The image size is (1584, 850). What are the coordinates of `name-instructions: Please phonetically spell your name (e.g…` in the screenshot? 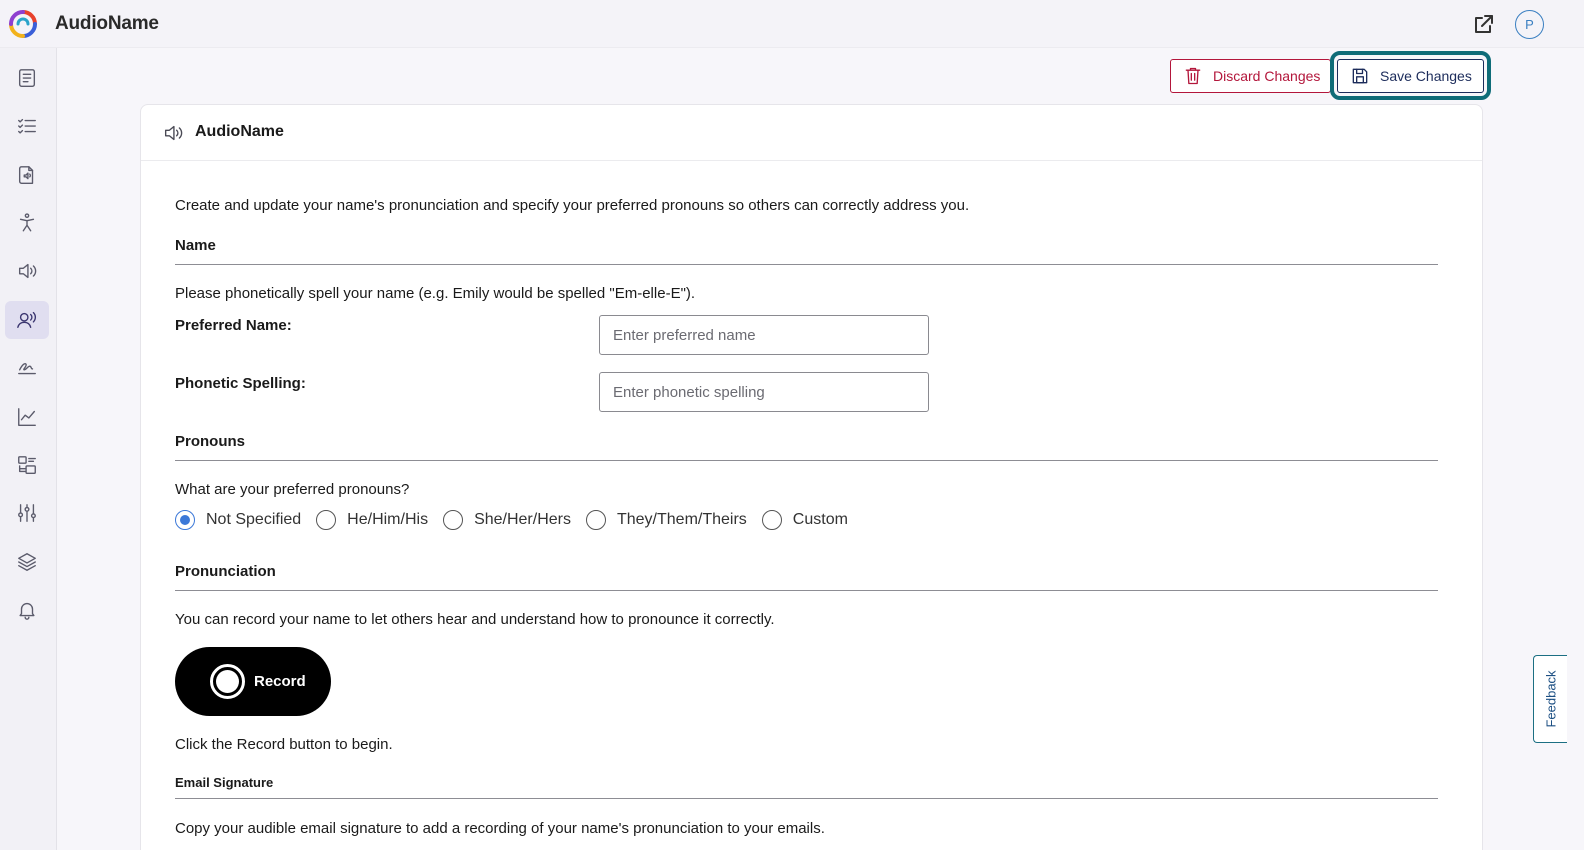 It's located at (435, 293).